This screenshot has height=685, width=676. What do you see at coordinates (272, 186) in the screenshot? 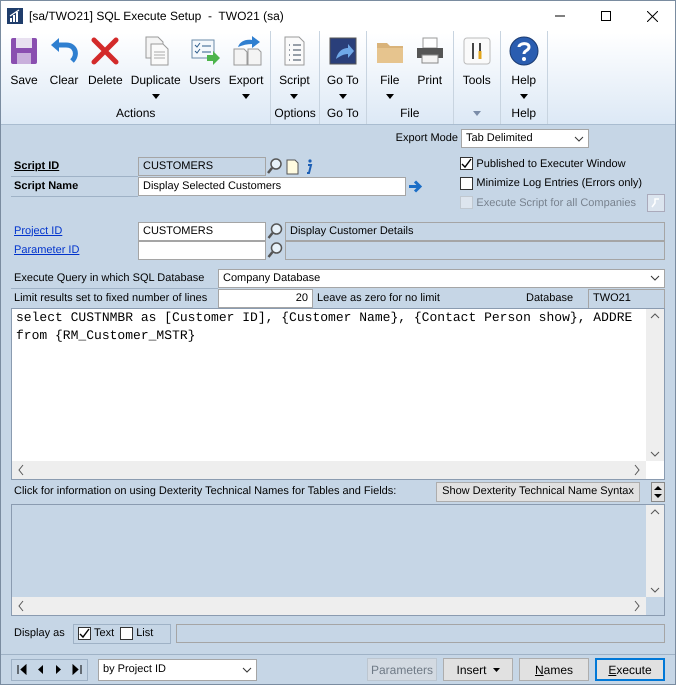
I see `script-name-field: Display Selected Customers` at bounding box center [272, 186].